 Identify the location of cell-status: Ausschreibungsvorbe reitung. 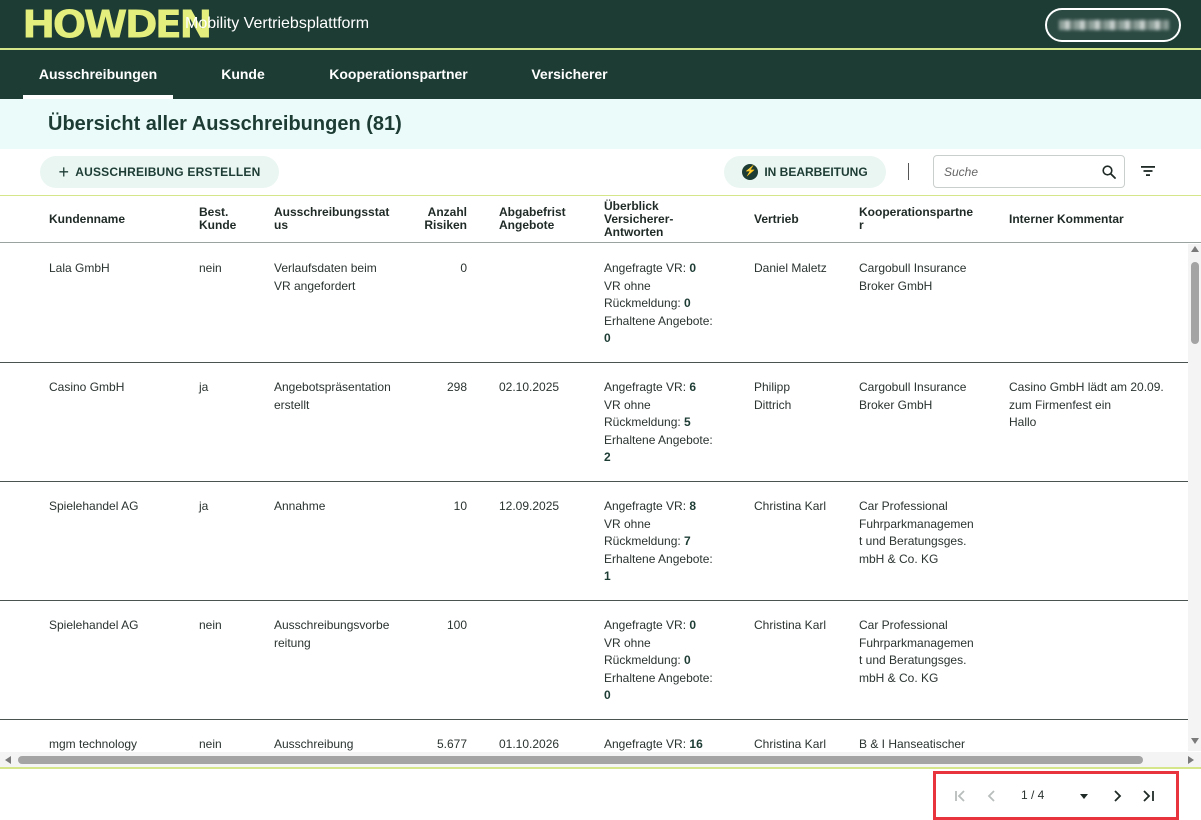
(332, 634).